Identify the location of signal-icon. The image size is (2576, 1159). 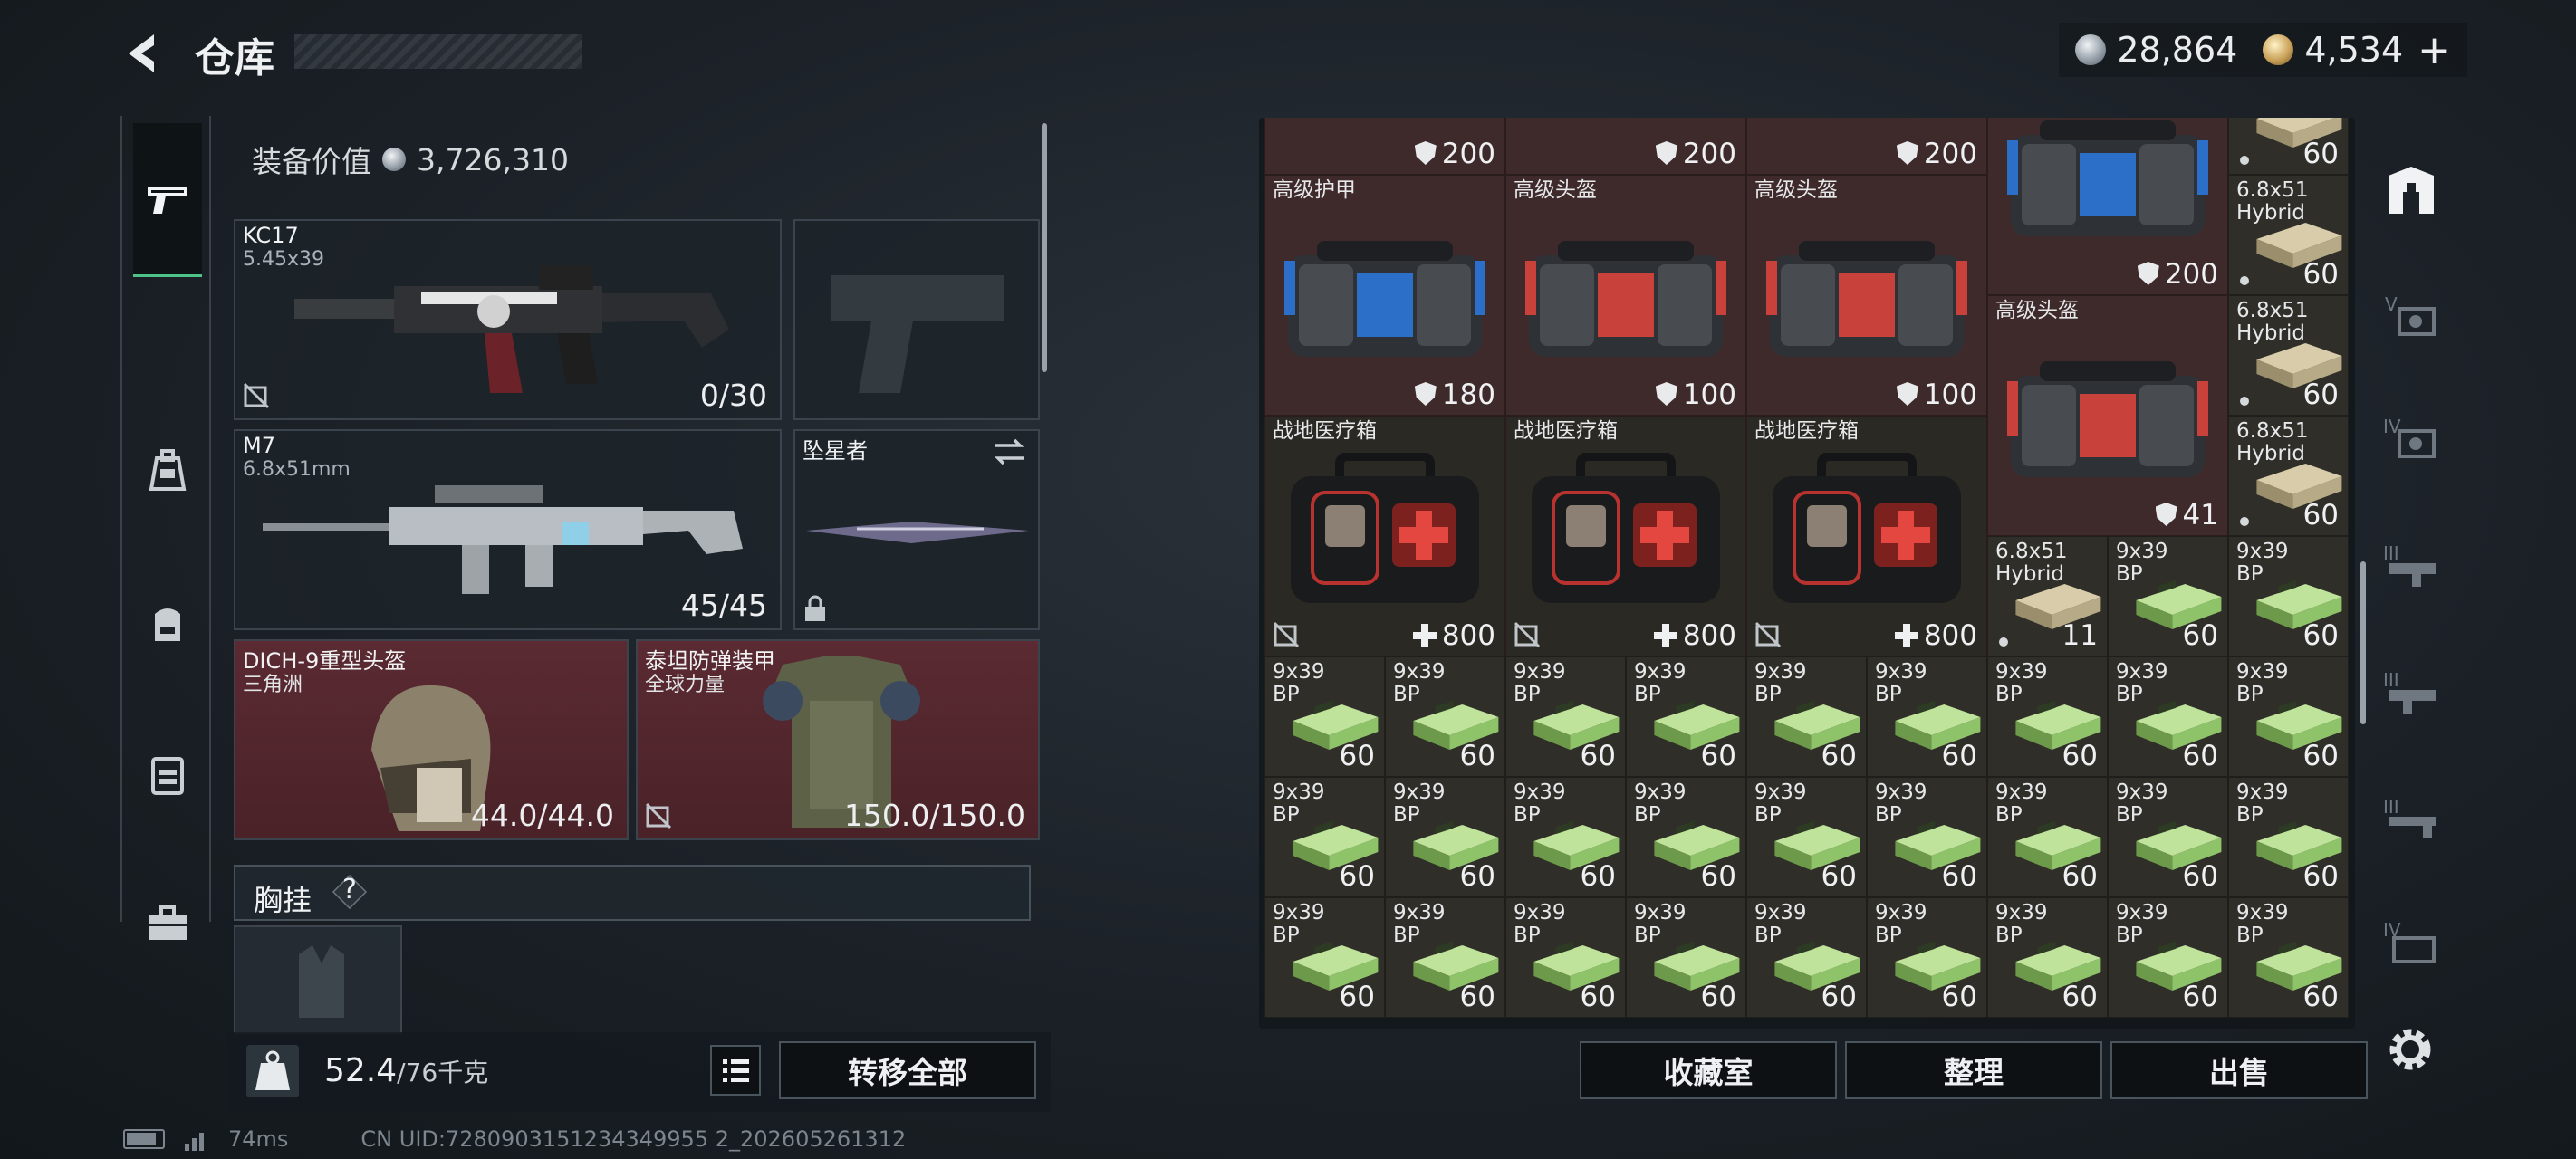
(194, 1142).